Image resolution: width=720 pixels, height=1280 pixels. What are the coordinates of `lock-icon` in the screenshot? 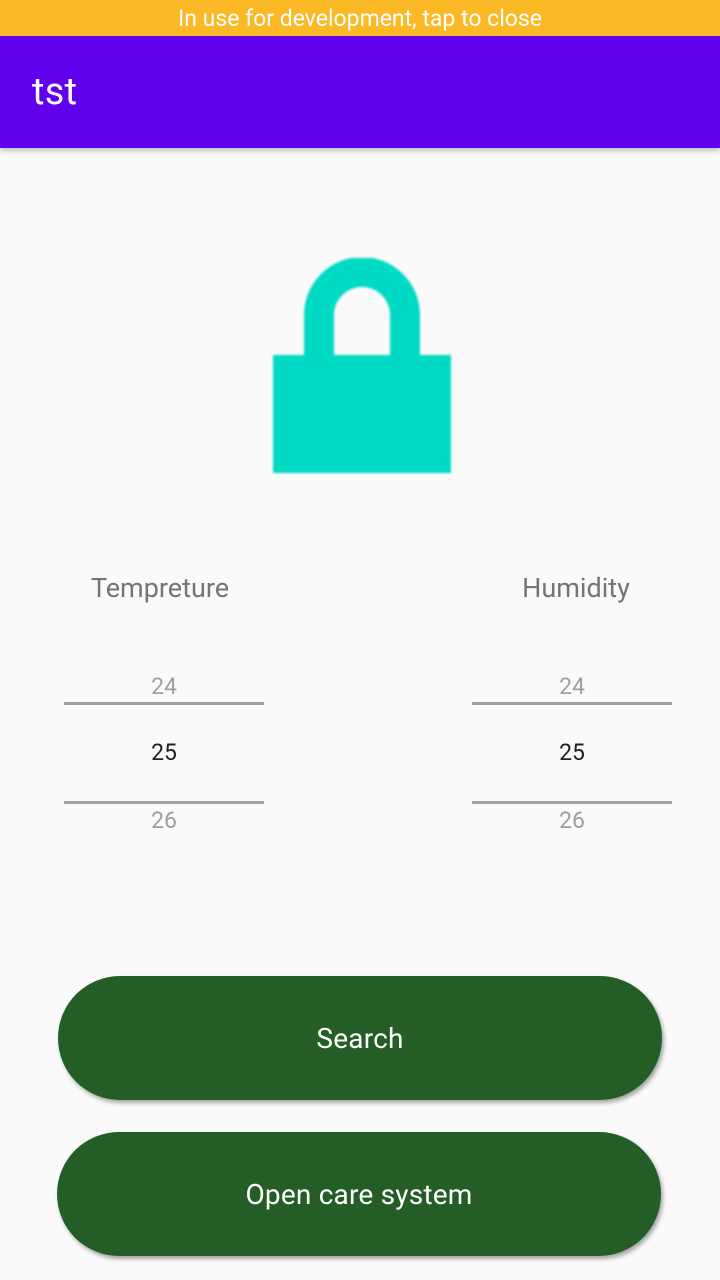 It's located at (362, 366).